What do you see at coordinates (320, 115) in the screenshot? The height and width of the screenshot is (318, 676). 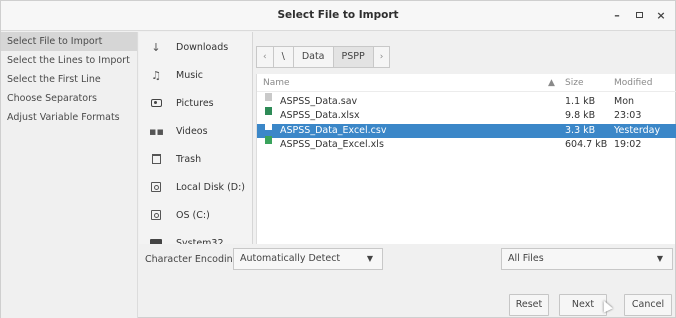 I see `file-name: ASPSS_Data.xlsx` at bounding box center [320, 115].